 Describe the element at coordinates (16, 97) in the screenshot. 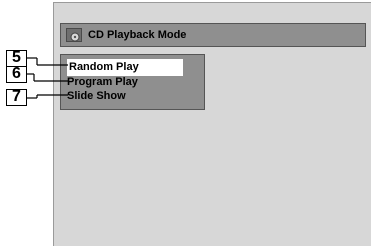

I see `callout-7: 7` at that location.